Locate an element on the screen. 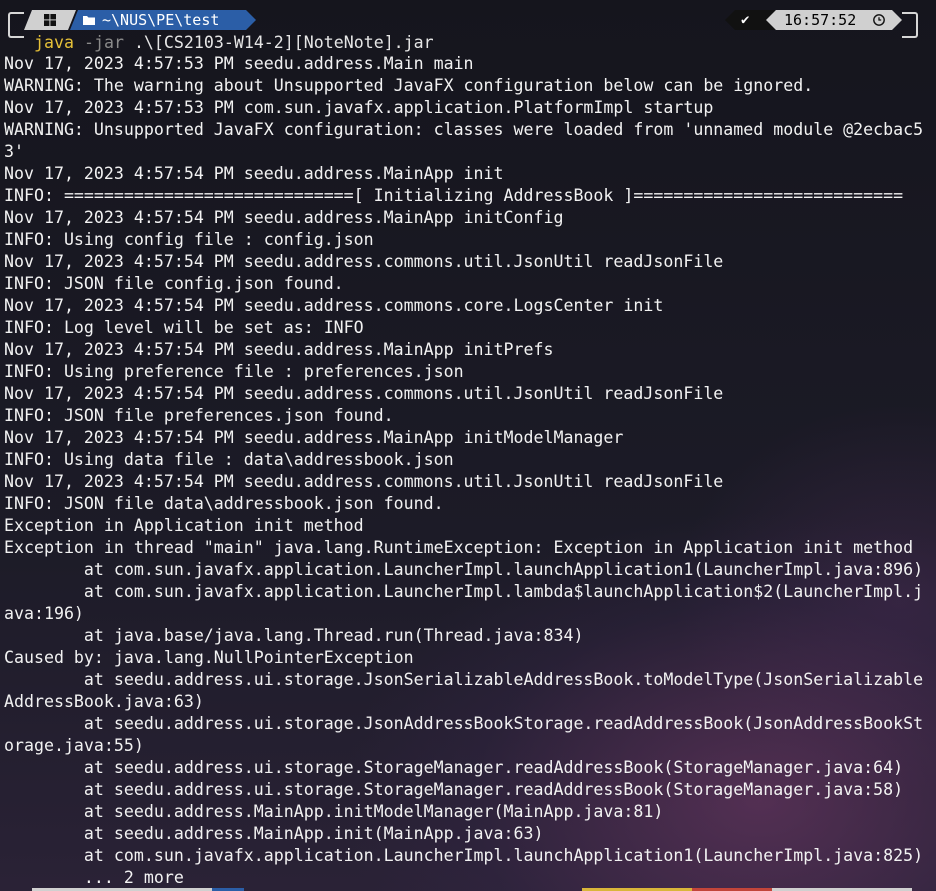 This screenshot has width=936, height=891. windows-icon is located at coordinates (50, 20).